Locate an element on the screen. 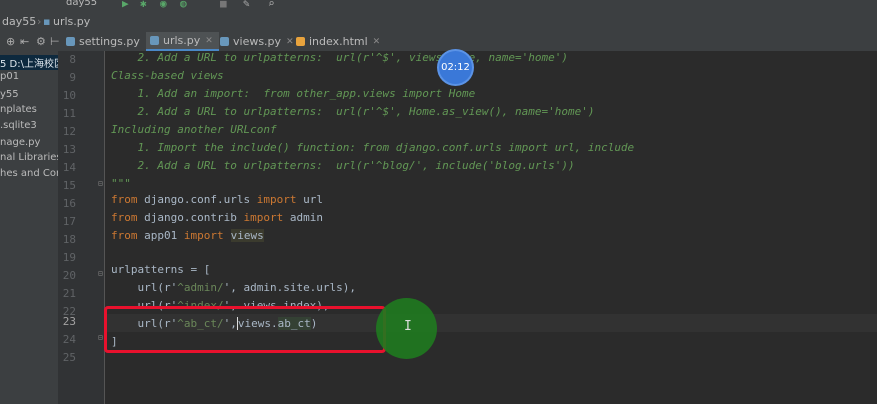 The height and width of the screenshot is (404, 877). run-icon: ▶ is located at coordinates (125, 5).